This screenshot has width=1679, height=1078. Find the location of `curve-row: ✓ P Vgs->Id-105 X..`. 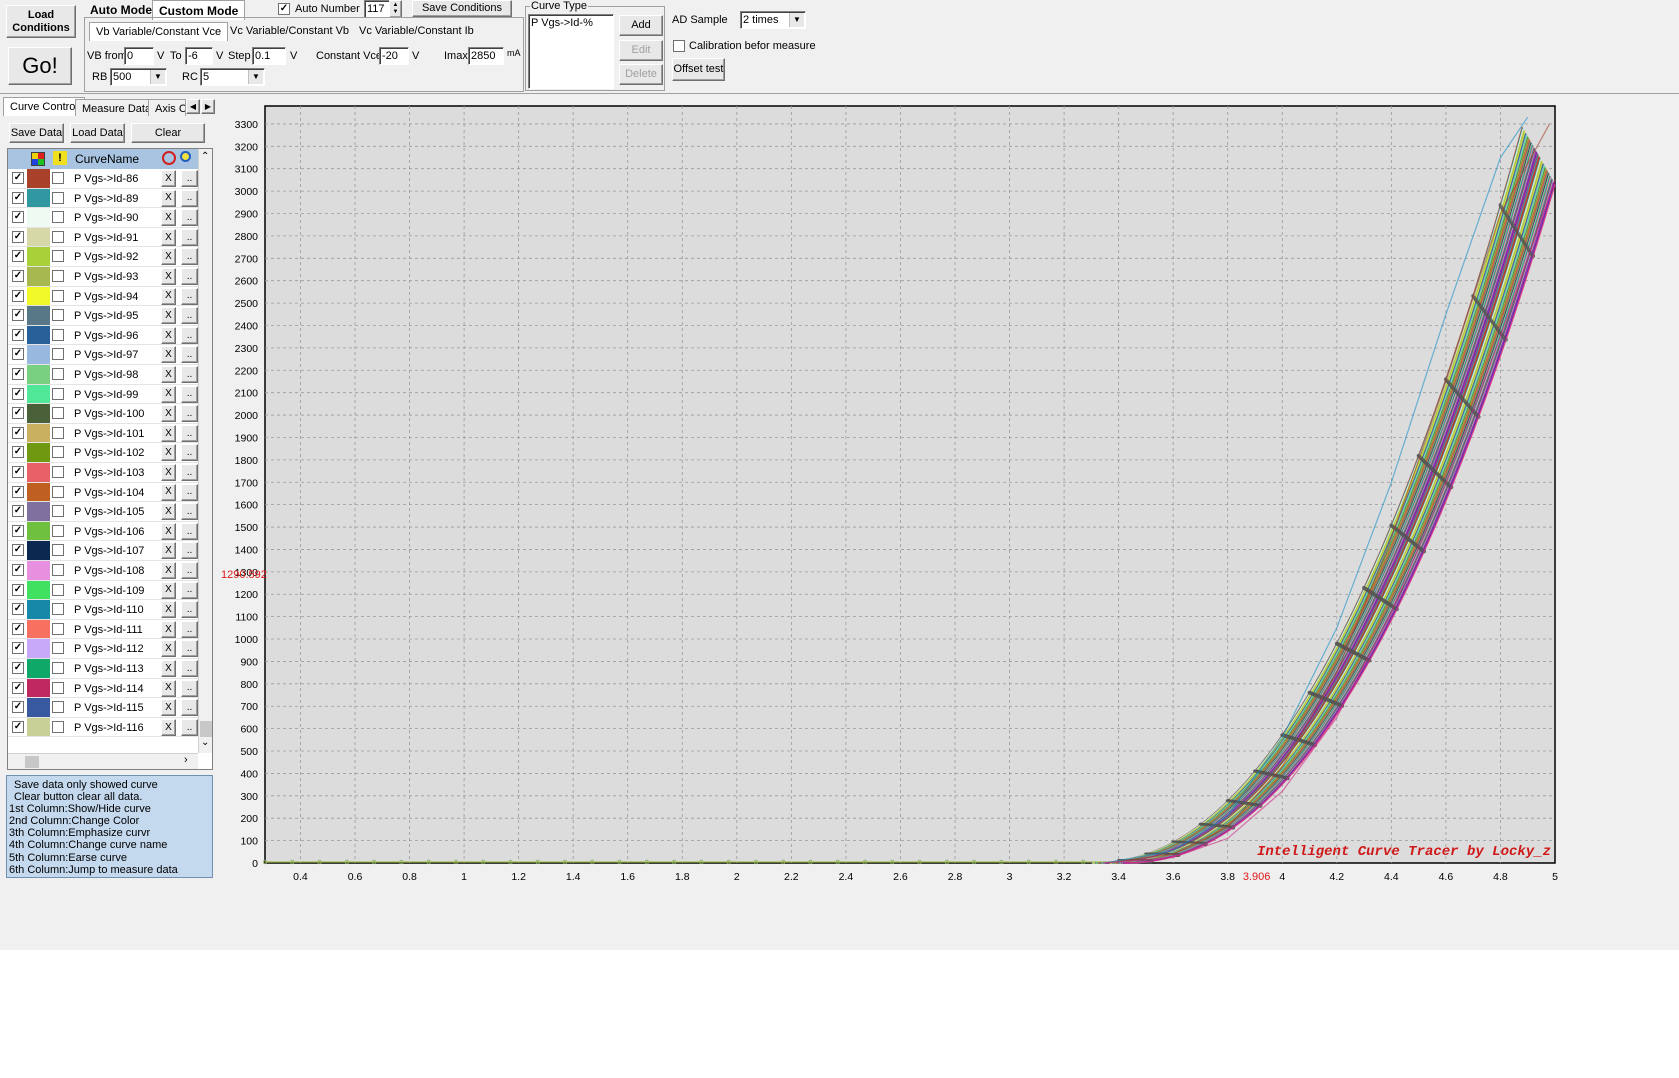

curve-row: ✓ P Vgs->Id-105 X.. is located at coordinates (103, 512).